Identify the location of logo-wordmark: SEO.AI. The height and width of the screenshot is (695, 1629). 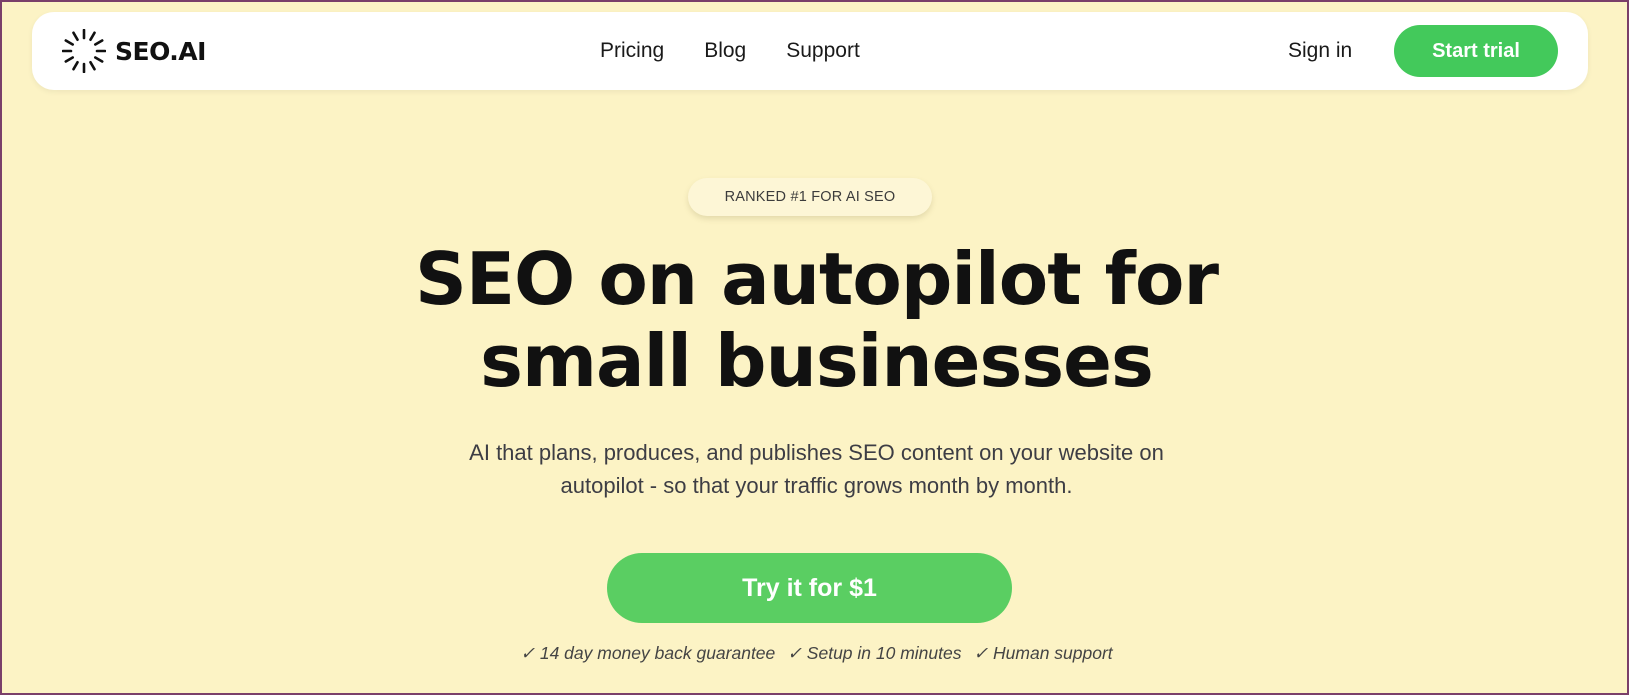
(160, 51).